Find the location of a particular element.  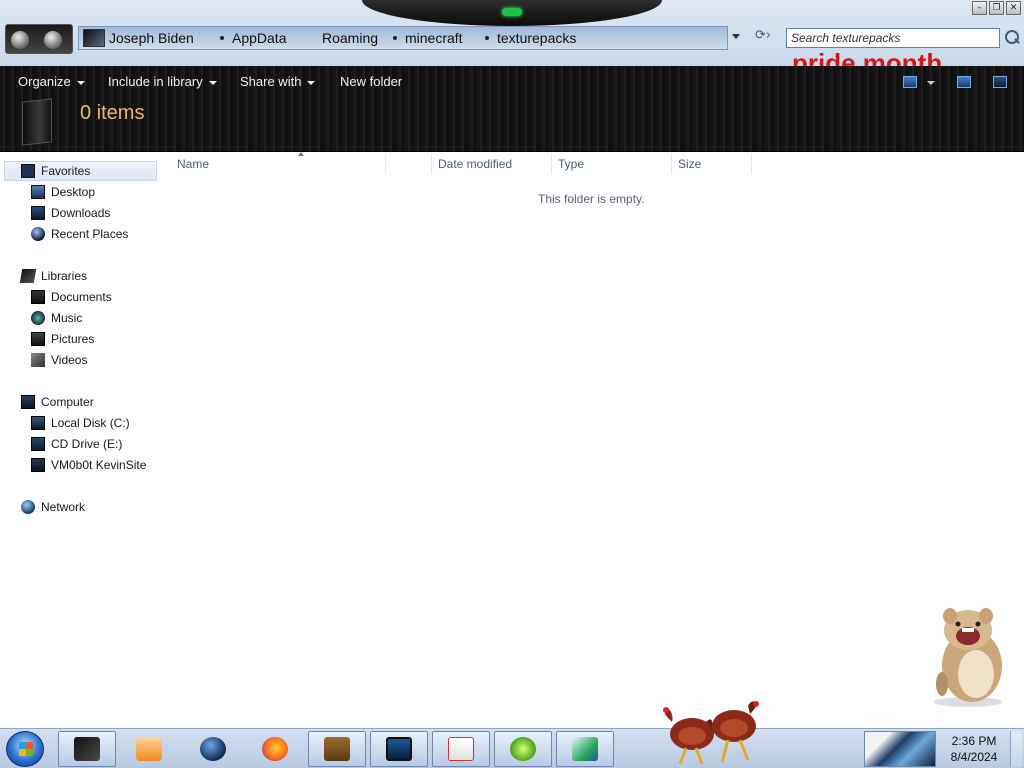

taskbar-java is located at coordinates (461, 749).